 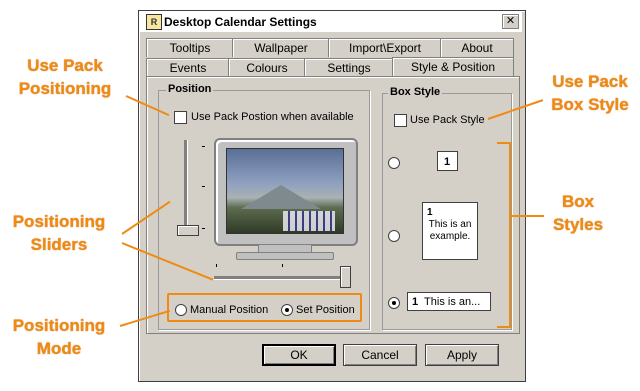 I want to click on title-bar: Desktop Calendar Settings, so click(x=331, y=22).